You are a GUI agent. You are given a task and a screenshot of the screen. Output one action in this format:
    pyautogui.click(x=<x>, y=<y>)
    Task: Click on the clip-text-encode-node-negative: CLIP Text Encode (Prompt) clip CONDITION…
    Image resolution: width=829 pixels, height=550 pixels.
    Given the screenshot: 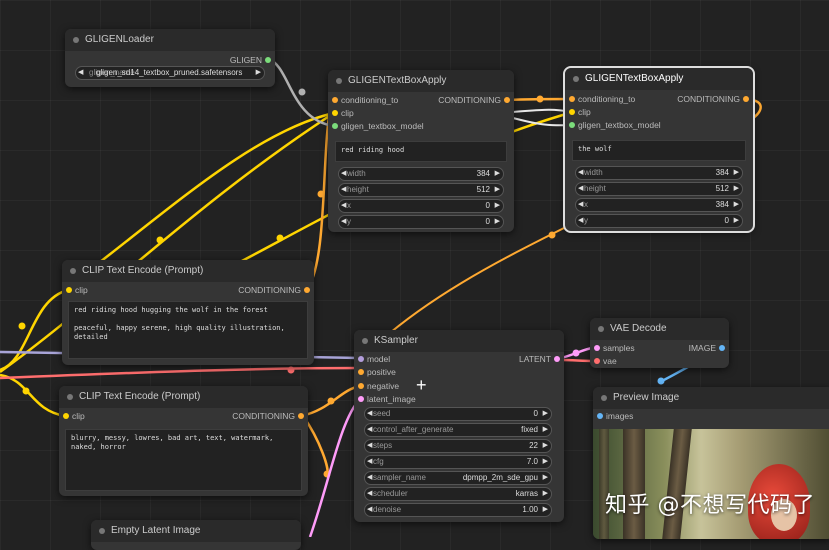 What is the action you would take?
    pyautogui.click(x=183, y=441)
    